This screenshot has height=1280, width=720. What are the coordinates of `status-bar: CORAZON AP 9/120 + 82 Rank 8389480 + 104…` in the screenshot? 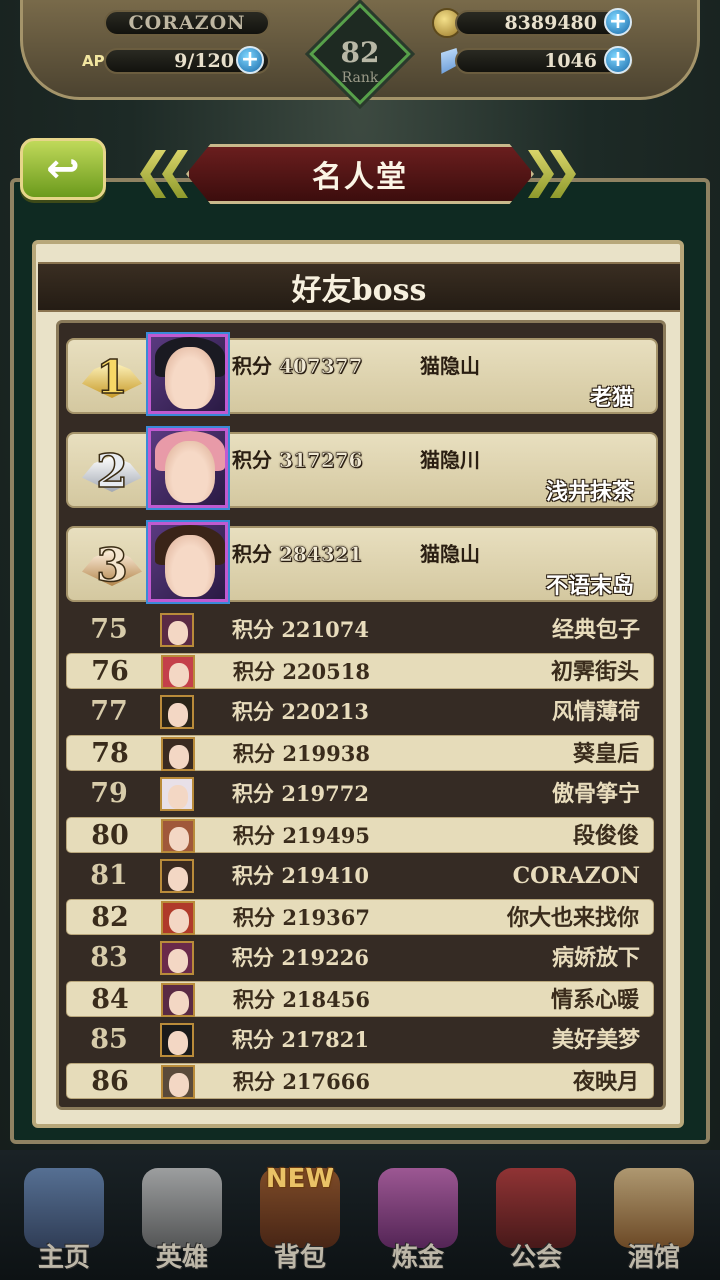 It's located at (360, 55).